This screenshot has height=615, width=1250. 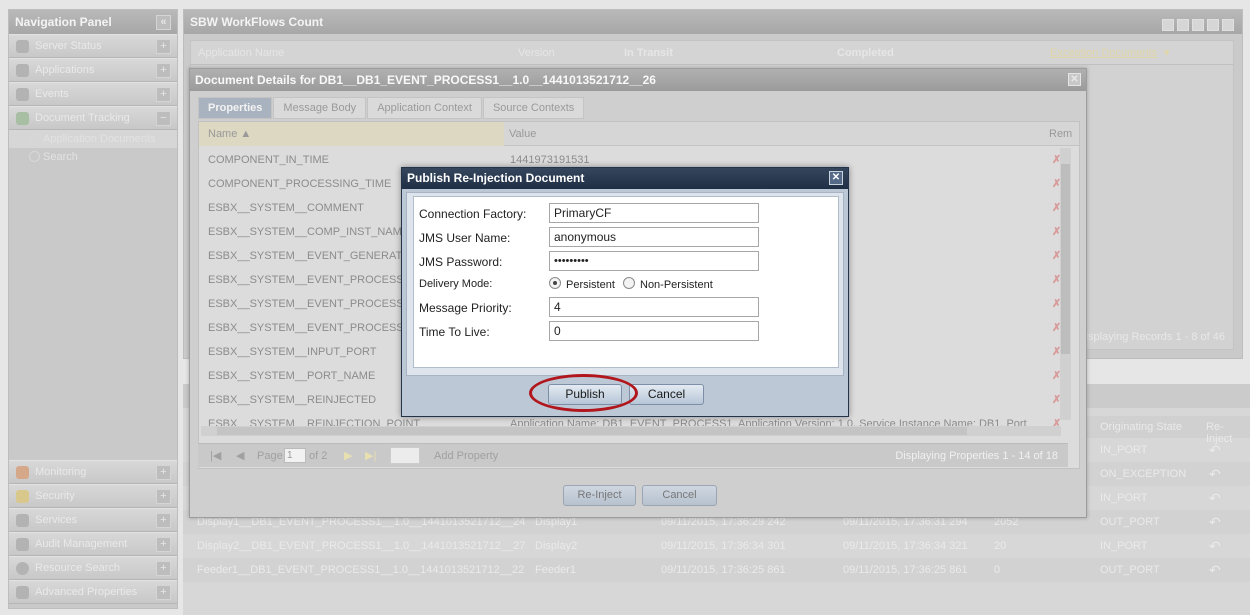 What do you see at coordinates (22, 46) in the screenshot?
I see `server-icon` at bounding box center [22, 46].